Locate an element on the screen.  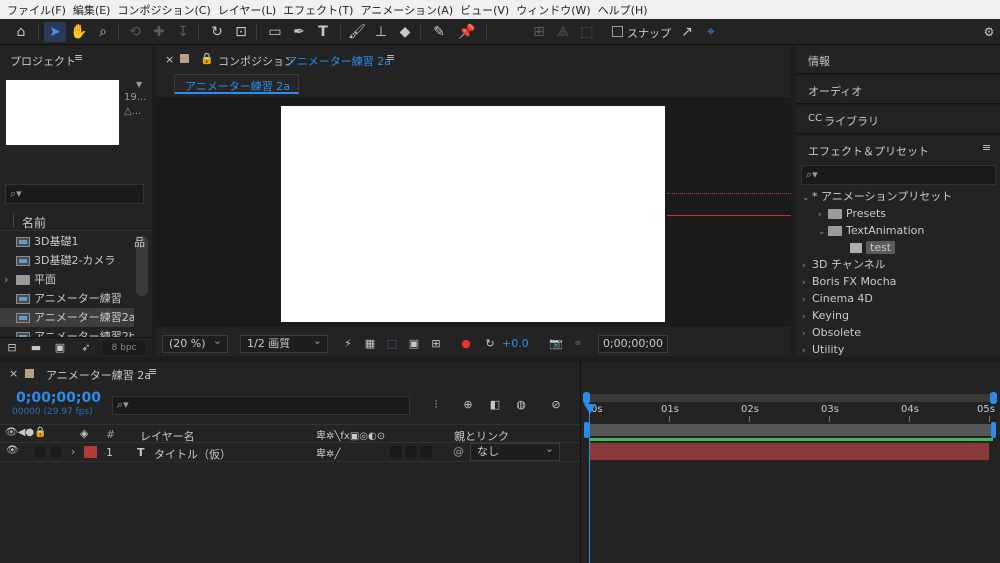
snap-target-icon: ⌖ is located at coordinates (711, 32).